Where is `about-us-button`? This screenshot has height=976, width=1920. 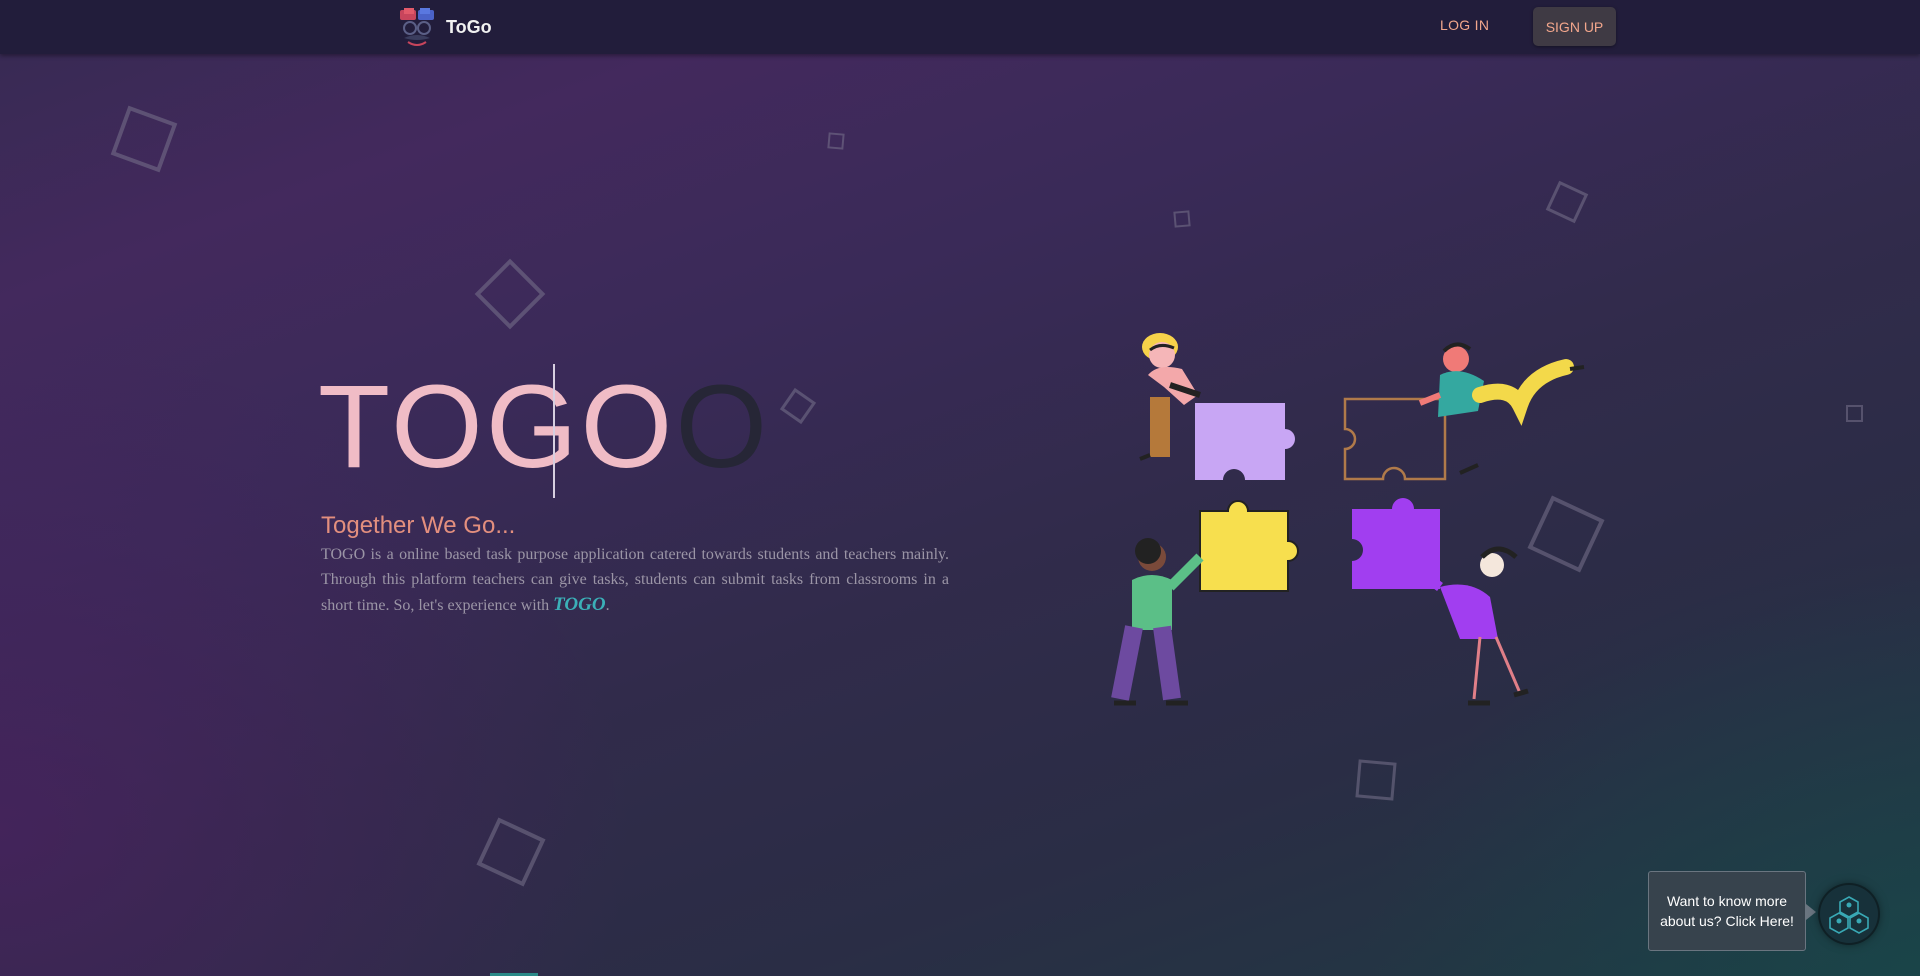
about-us-button is located at coordinates (1849, 914).